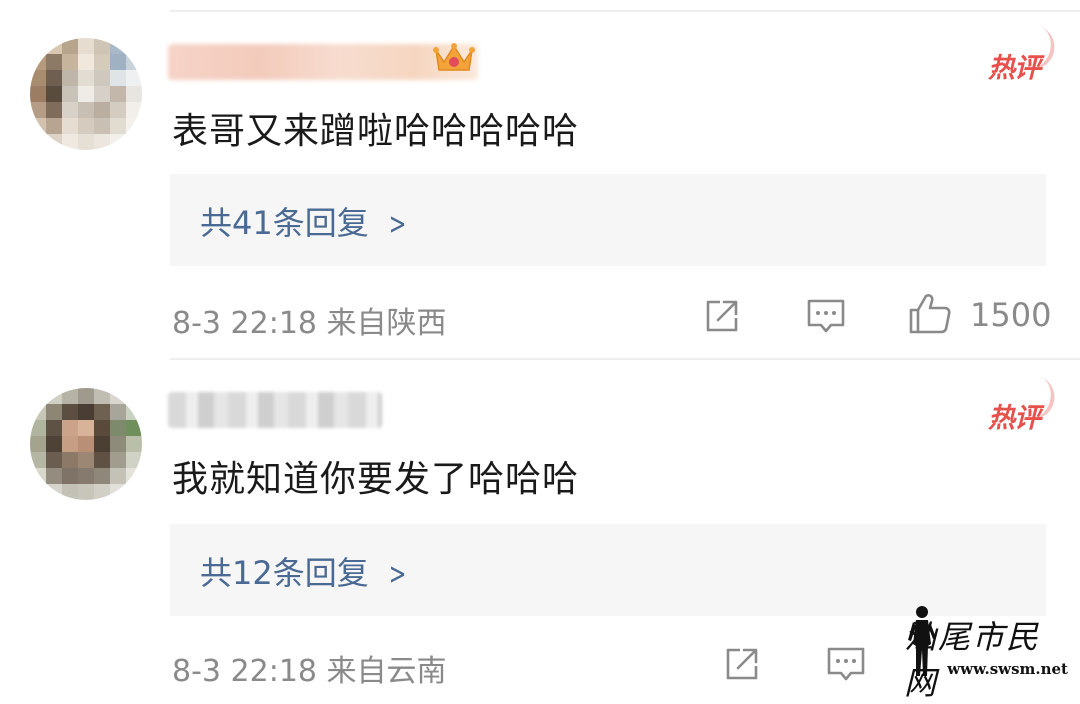 The image size is (1080, 704). Describe the element at coordinates (397, 574) in the screenshot. I see `chevron-right-icon: >` at that location.